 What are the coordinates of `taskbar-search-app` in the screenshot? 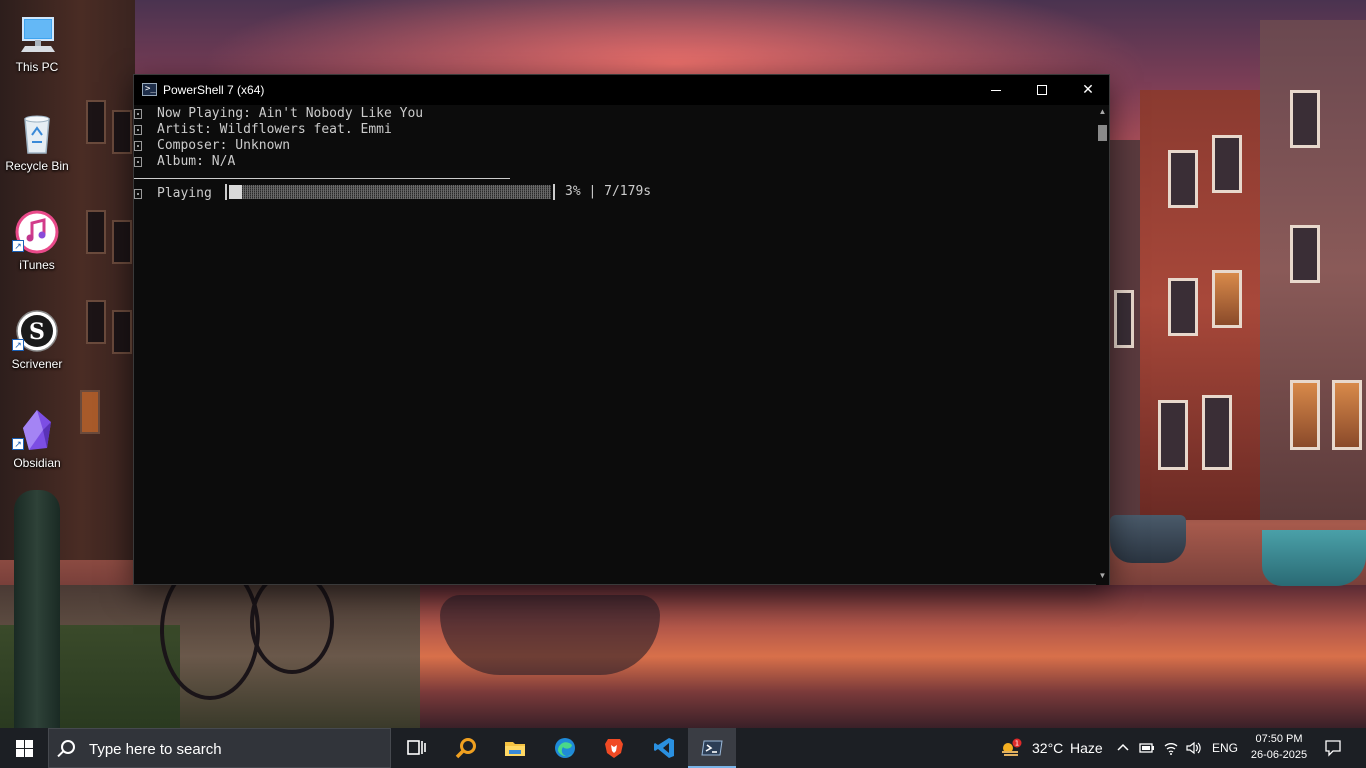 It's located at (466, 748).